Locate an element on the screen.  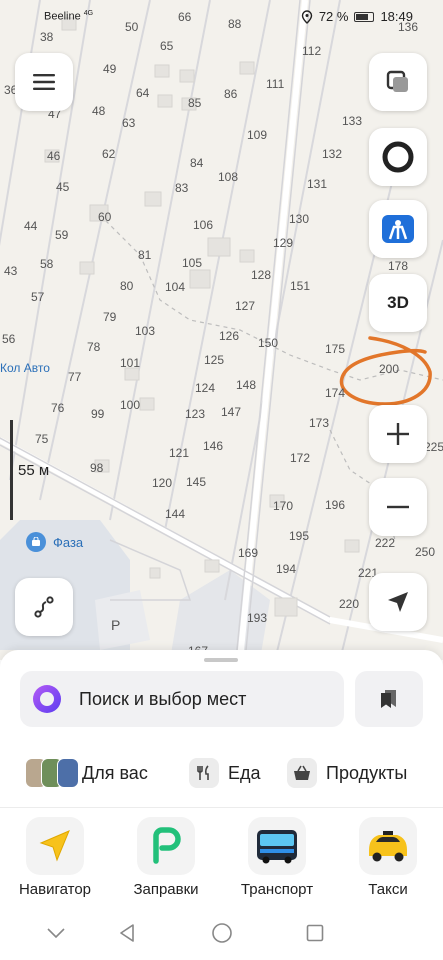
sheet-drag-handle is located at coordinates (221, 660).